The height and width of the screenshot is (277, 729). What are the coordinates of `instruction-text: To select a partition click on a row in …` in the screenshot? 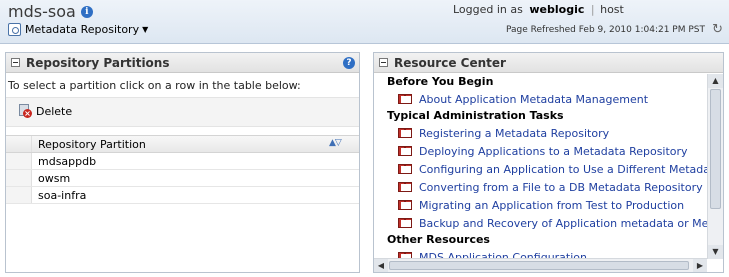 It's located at (154, 85).